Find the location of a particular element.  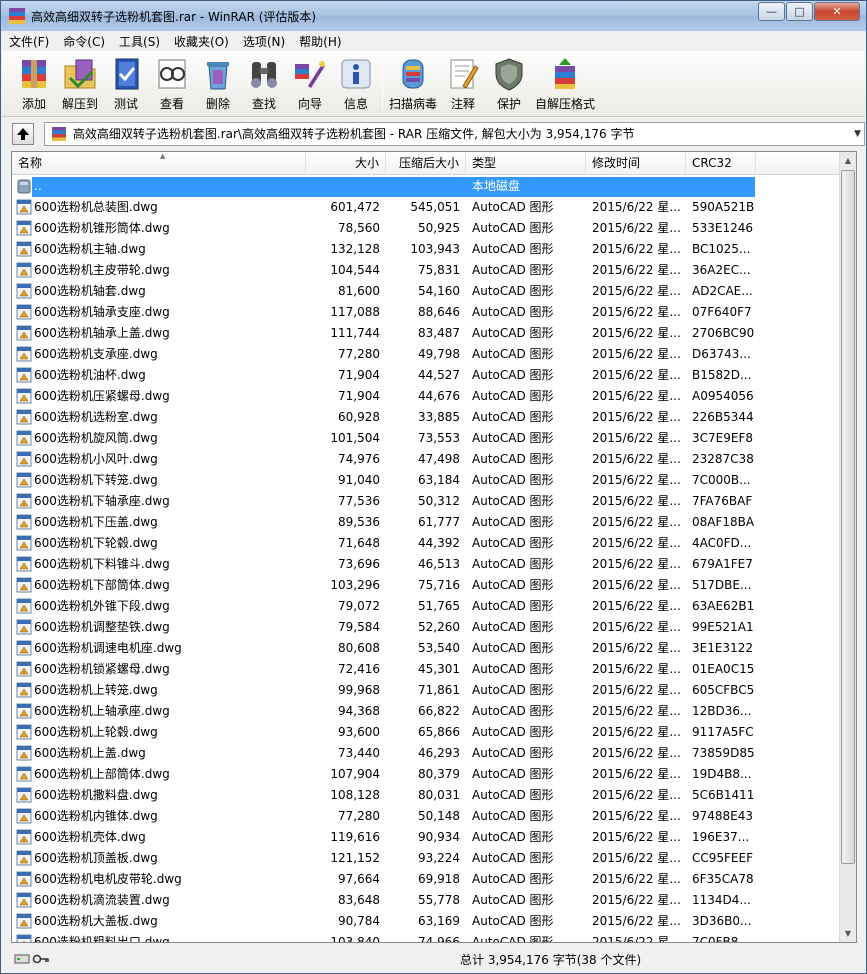

local-disk-icon is located at coordinates (24, 186).